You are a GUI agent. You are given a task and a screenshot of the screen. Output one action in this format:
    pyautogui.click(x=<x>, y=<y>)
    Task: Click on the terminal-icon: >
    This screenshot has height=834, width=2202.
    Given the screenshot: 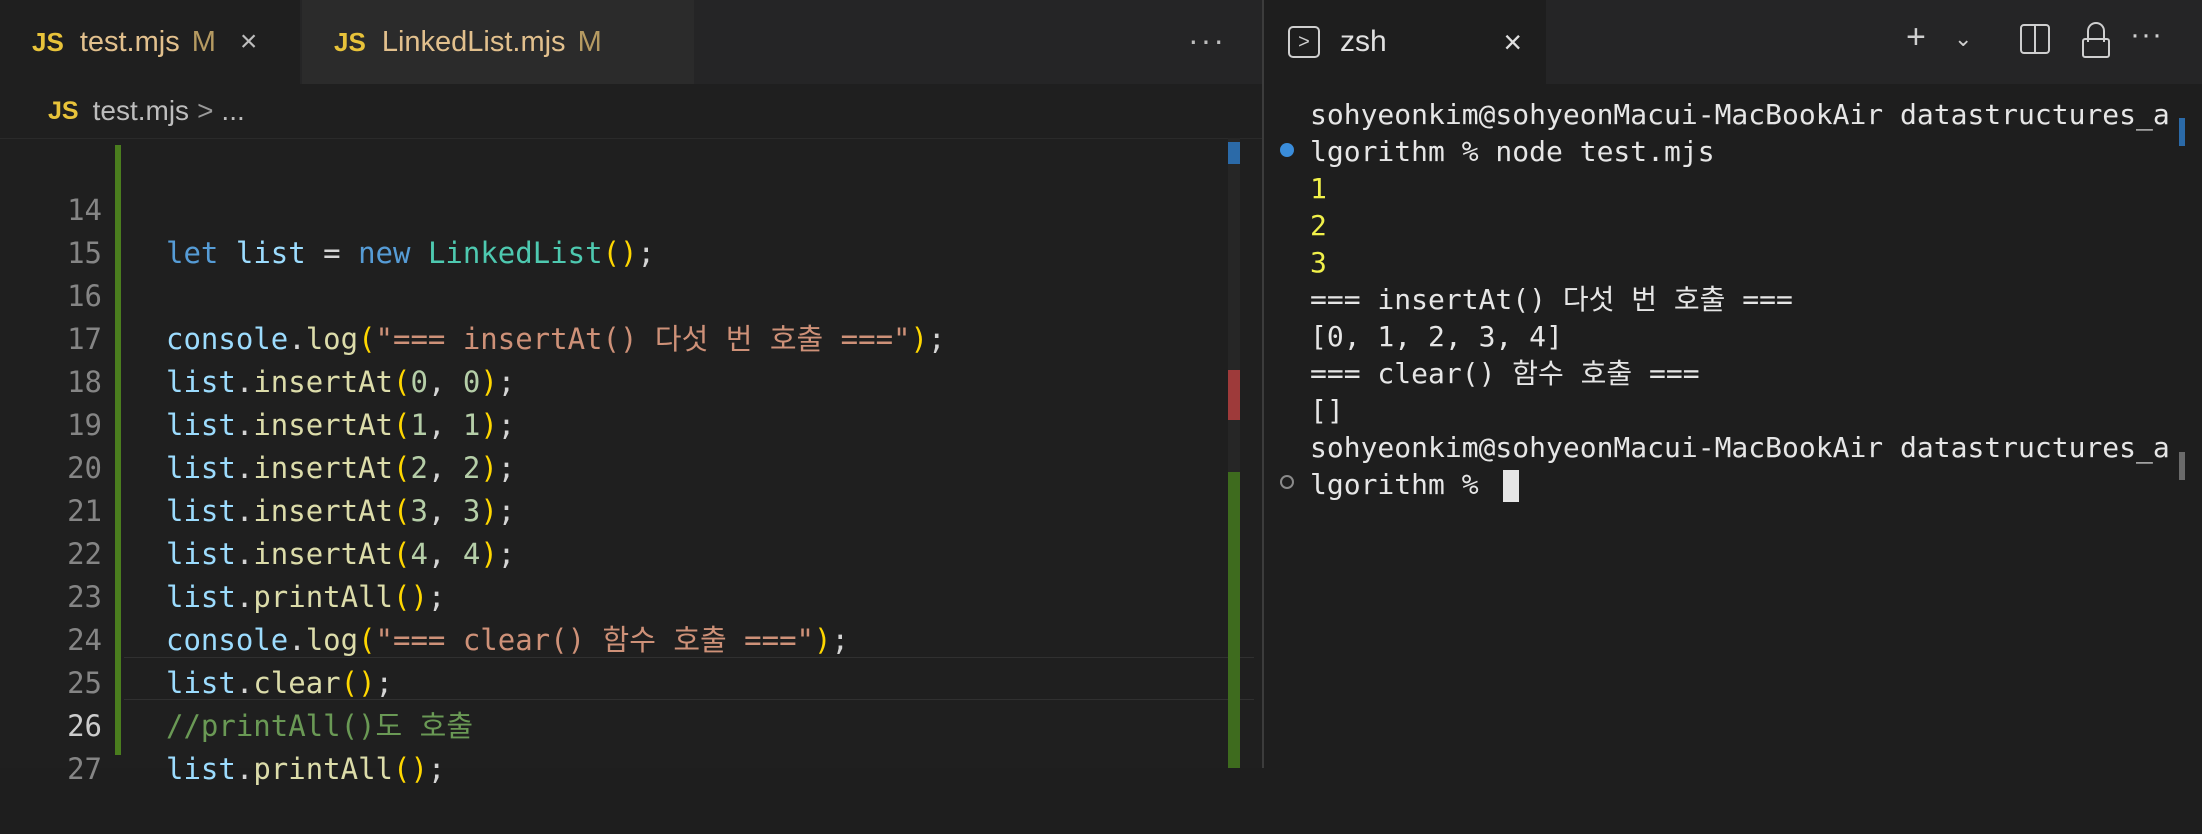 What is the action you would take?
    pyautogui.click(x=1304, y=42)
    